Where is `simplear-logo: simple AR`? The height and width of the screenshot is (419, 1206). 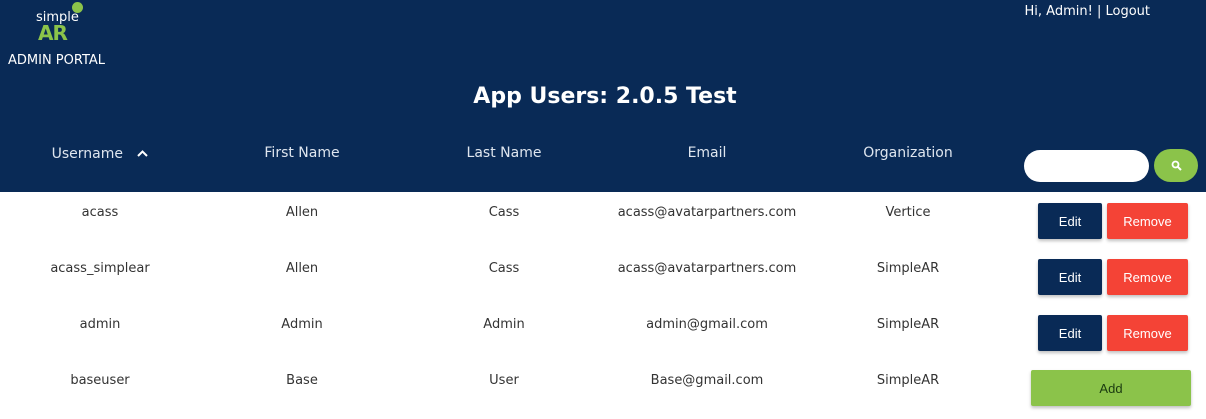 simplear-logo: simple AR is located at coordinates (61, 23).